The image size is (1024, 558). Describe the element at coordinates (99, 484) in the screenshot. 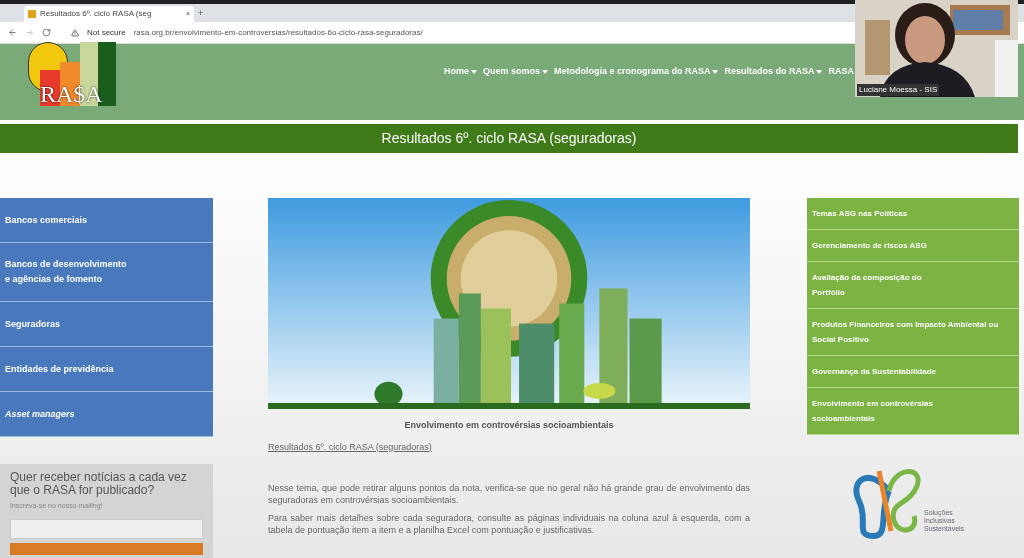

I see `newsletter-heading: Quer receber notícias a cada vez que o RASA for publicado?` at that location.